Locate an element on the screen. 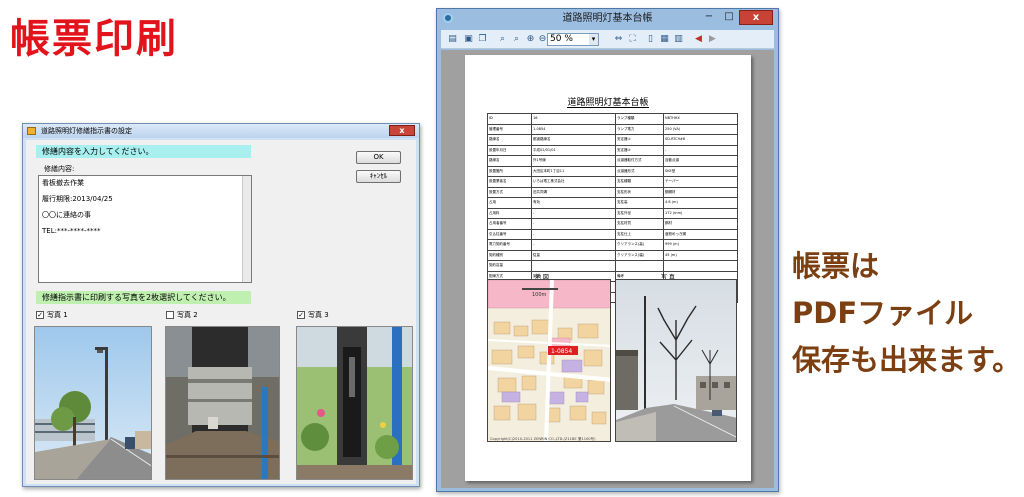 The image size is (1024, 497). app-icon is located at coordinates (31, 131).